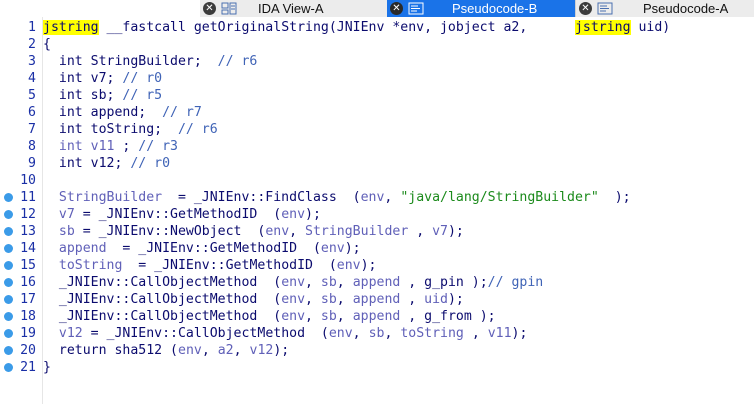 The width and height of the screenshot is (754, 404). I want to click on code-line: 12 v7 = _JNIEnv::GetMethodID (env);, so click(377, 214).